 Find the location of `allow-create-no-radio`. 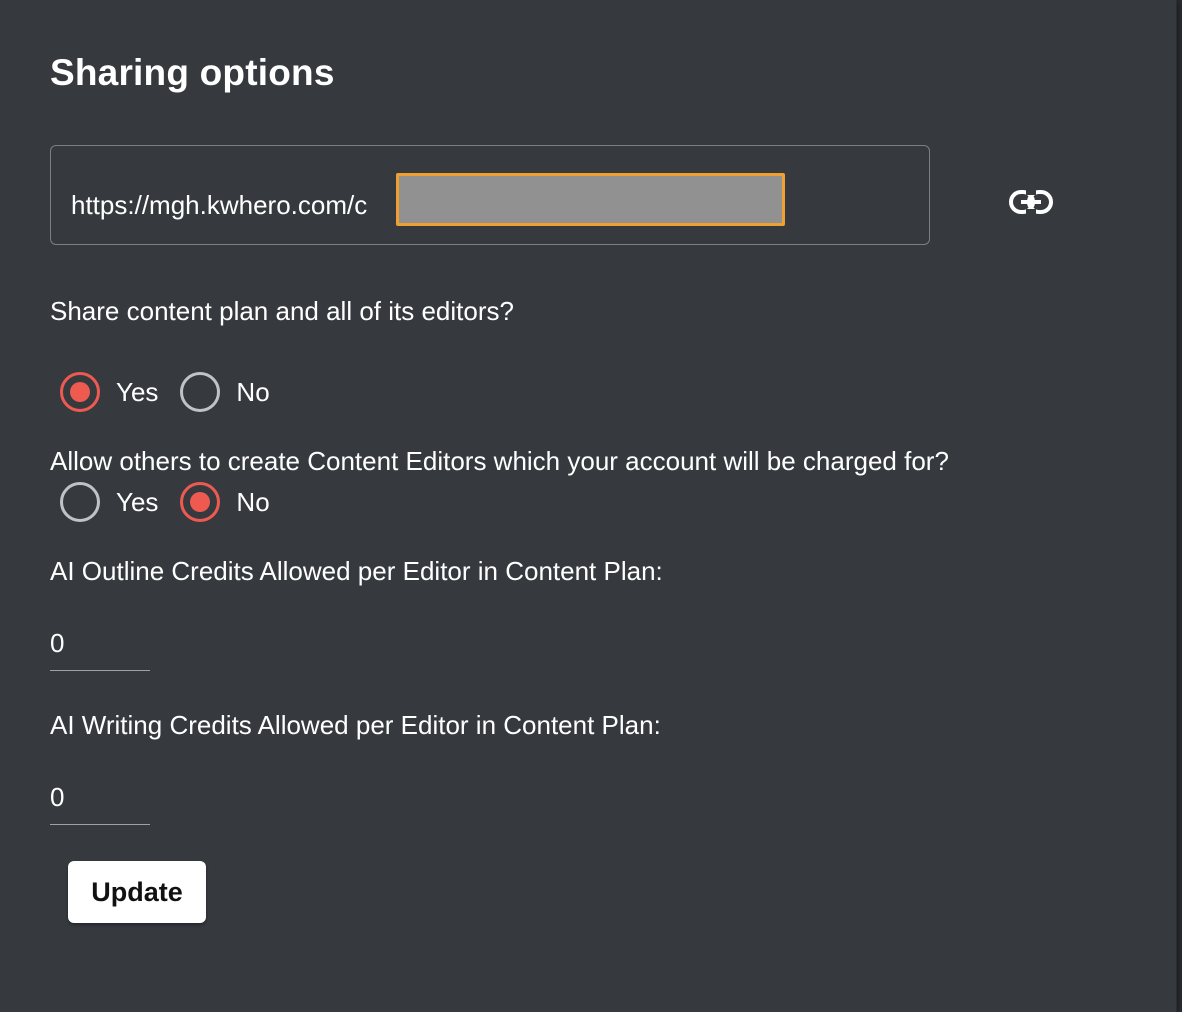

allow-create-no-radio is located at coordinates (200, 502).